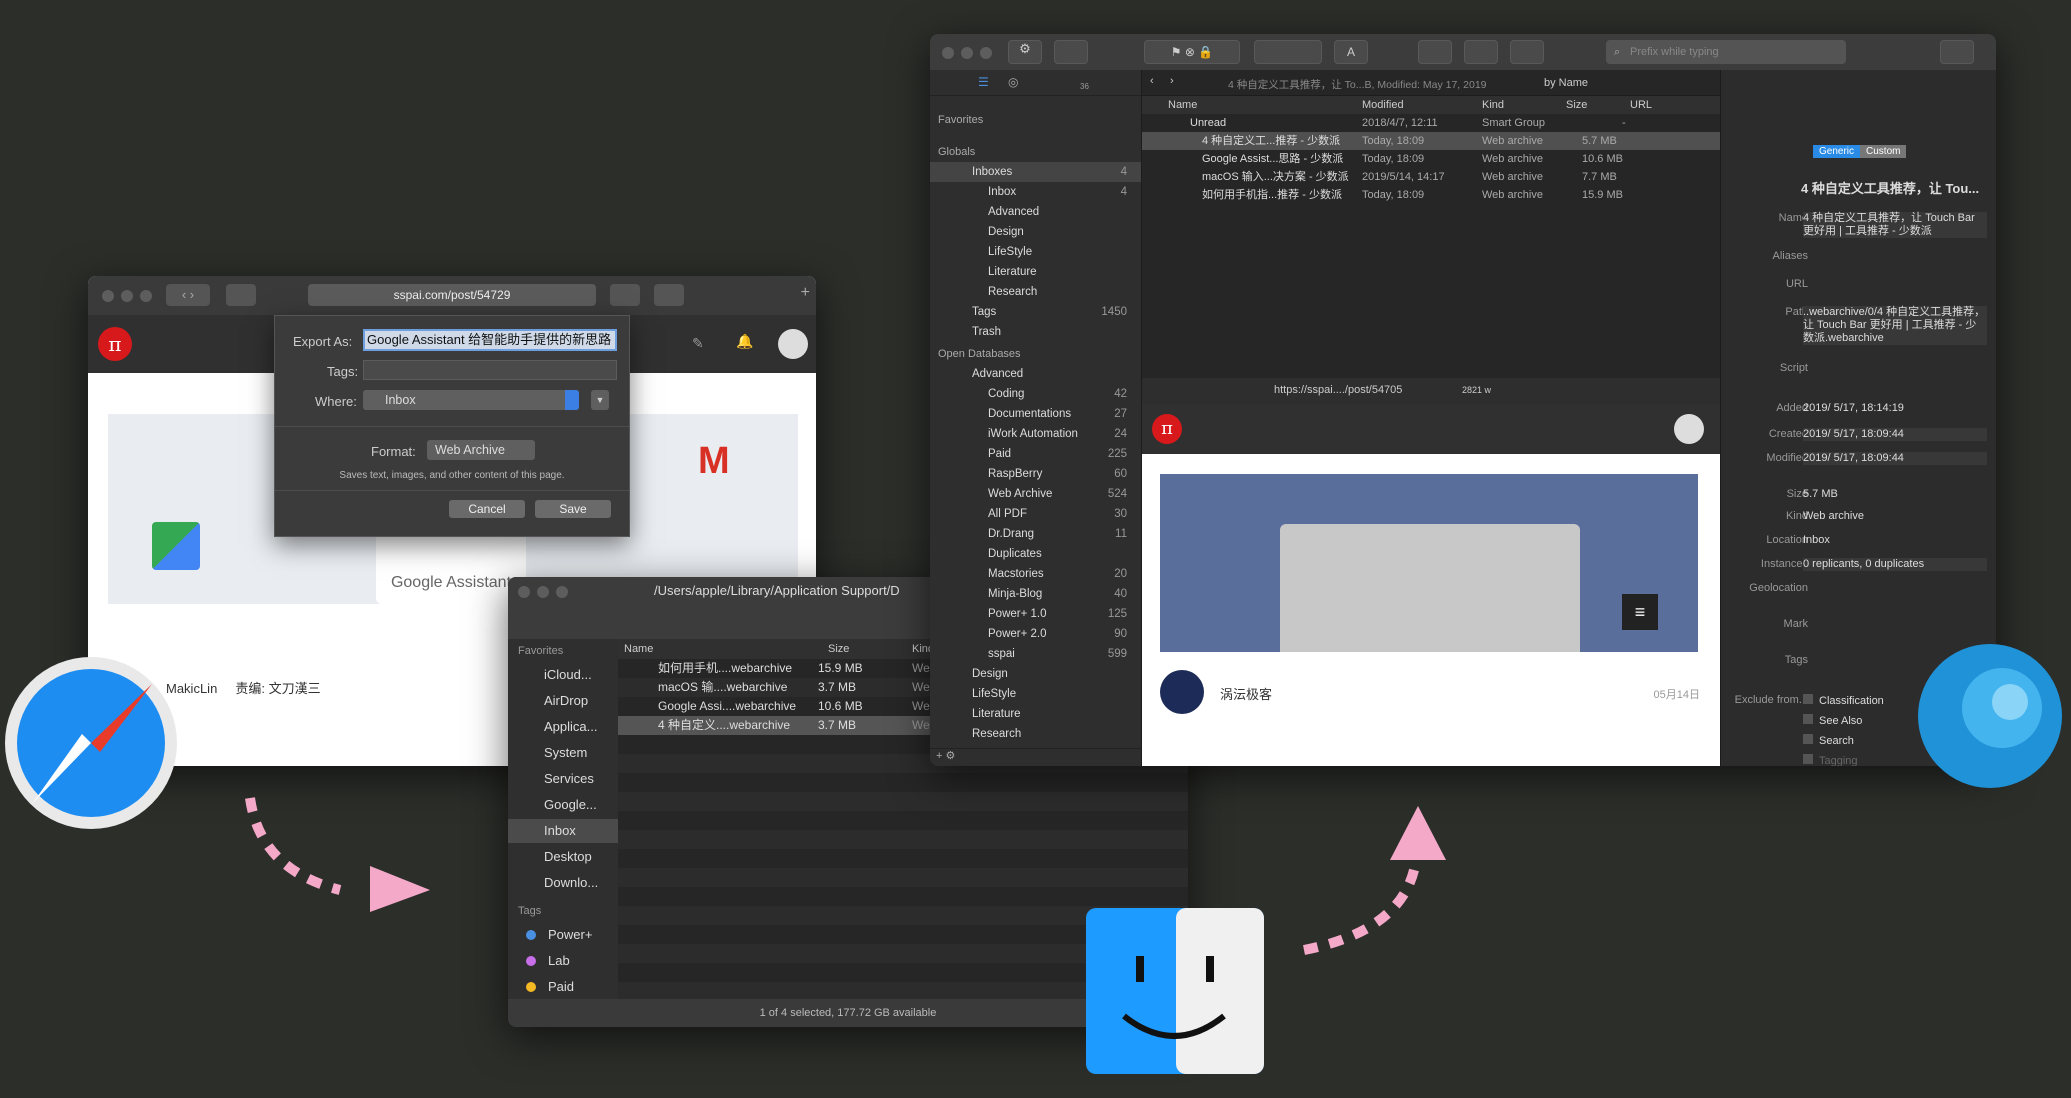 This screenshot has height=1098, width=2071. What do you see at coordinates (1374, 880) in the screenshot?
I see `flow-arrow` at bounding box center [1374, 880].